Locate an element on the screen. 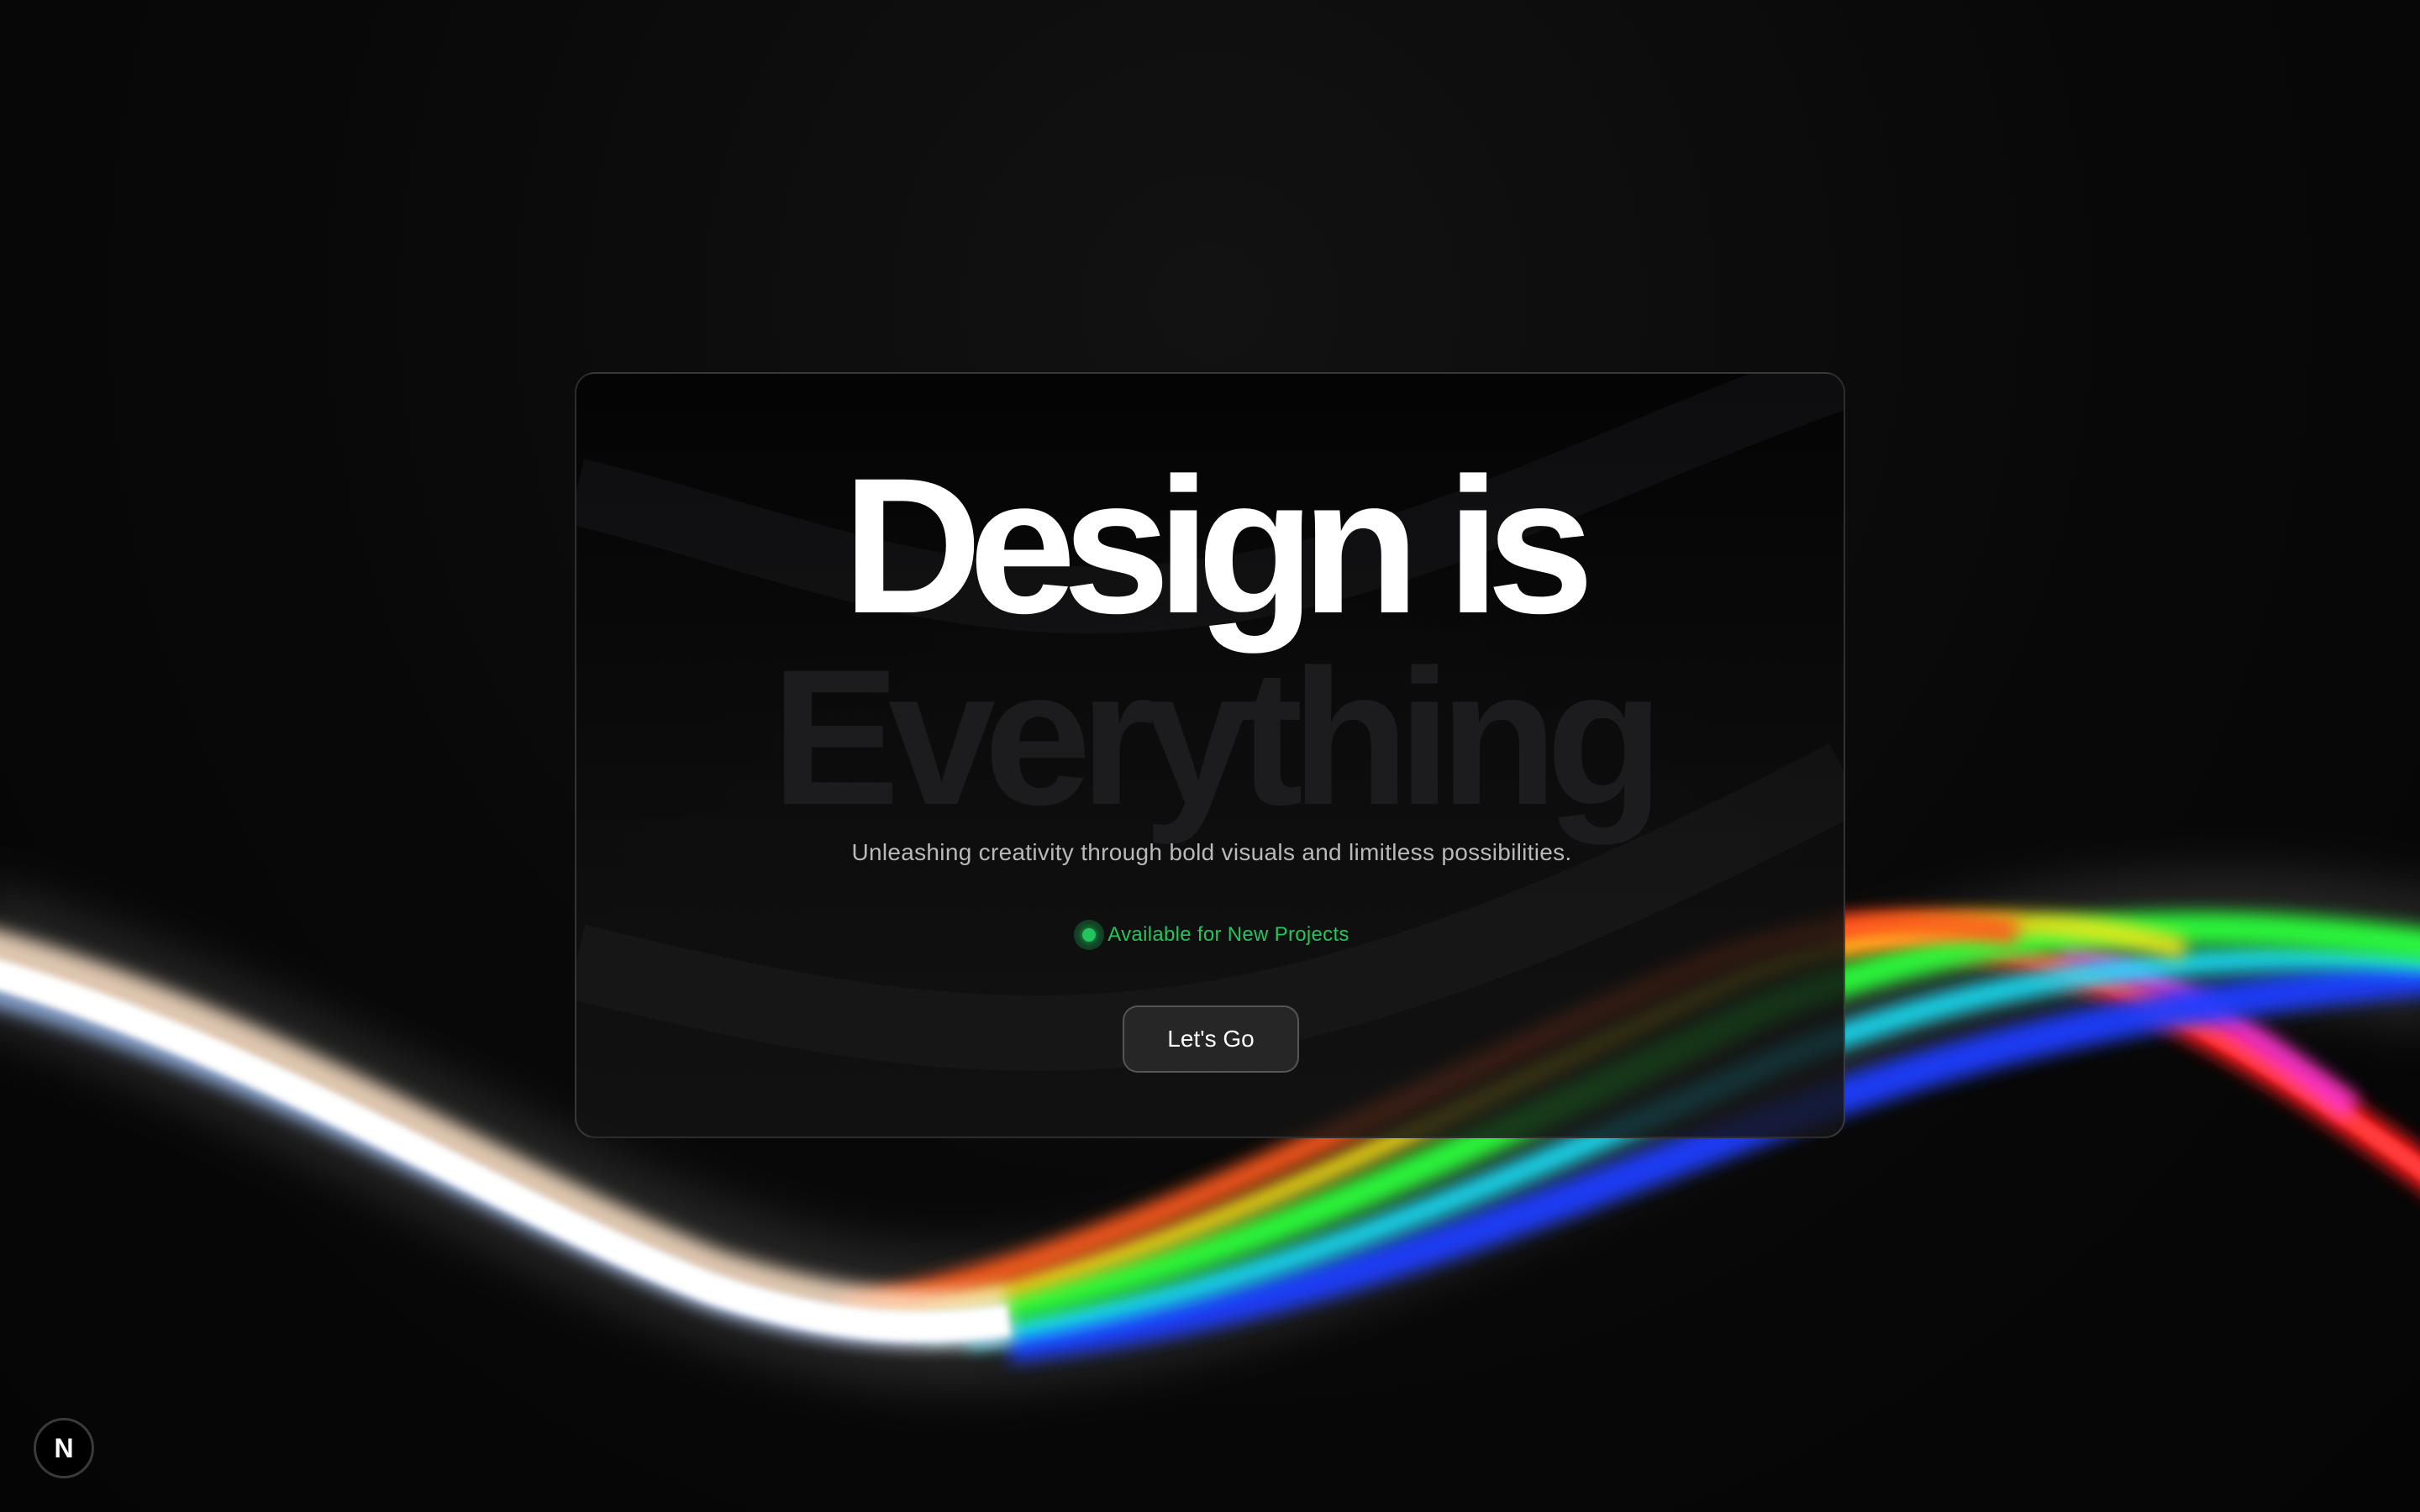  status-dot-icon is located at coordinates (1089, 935).